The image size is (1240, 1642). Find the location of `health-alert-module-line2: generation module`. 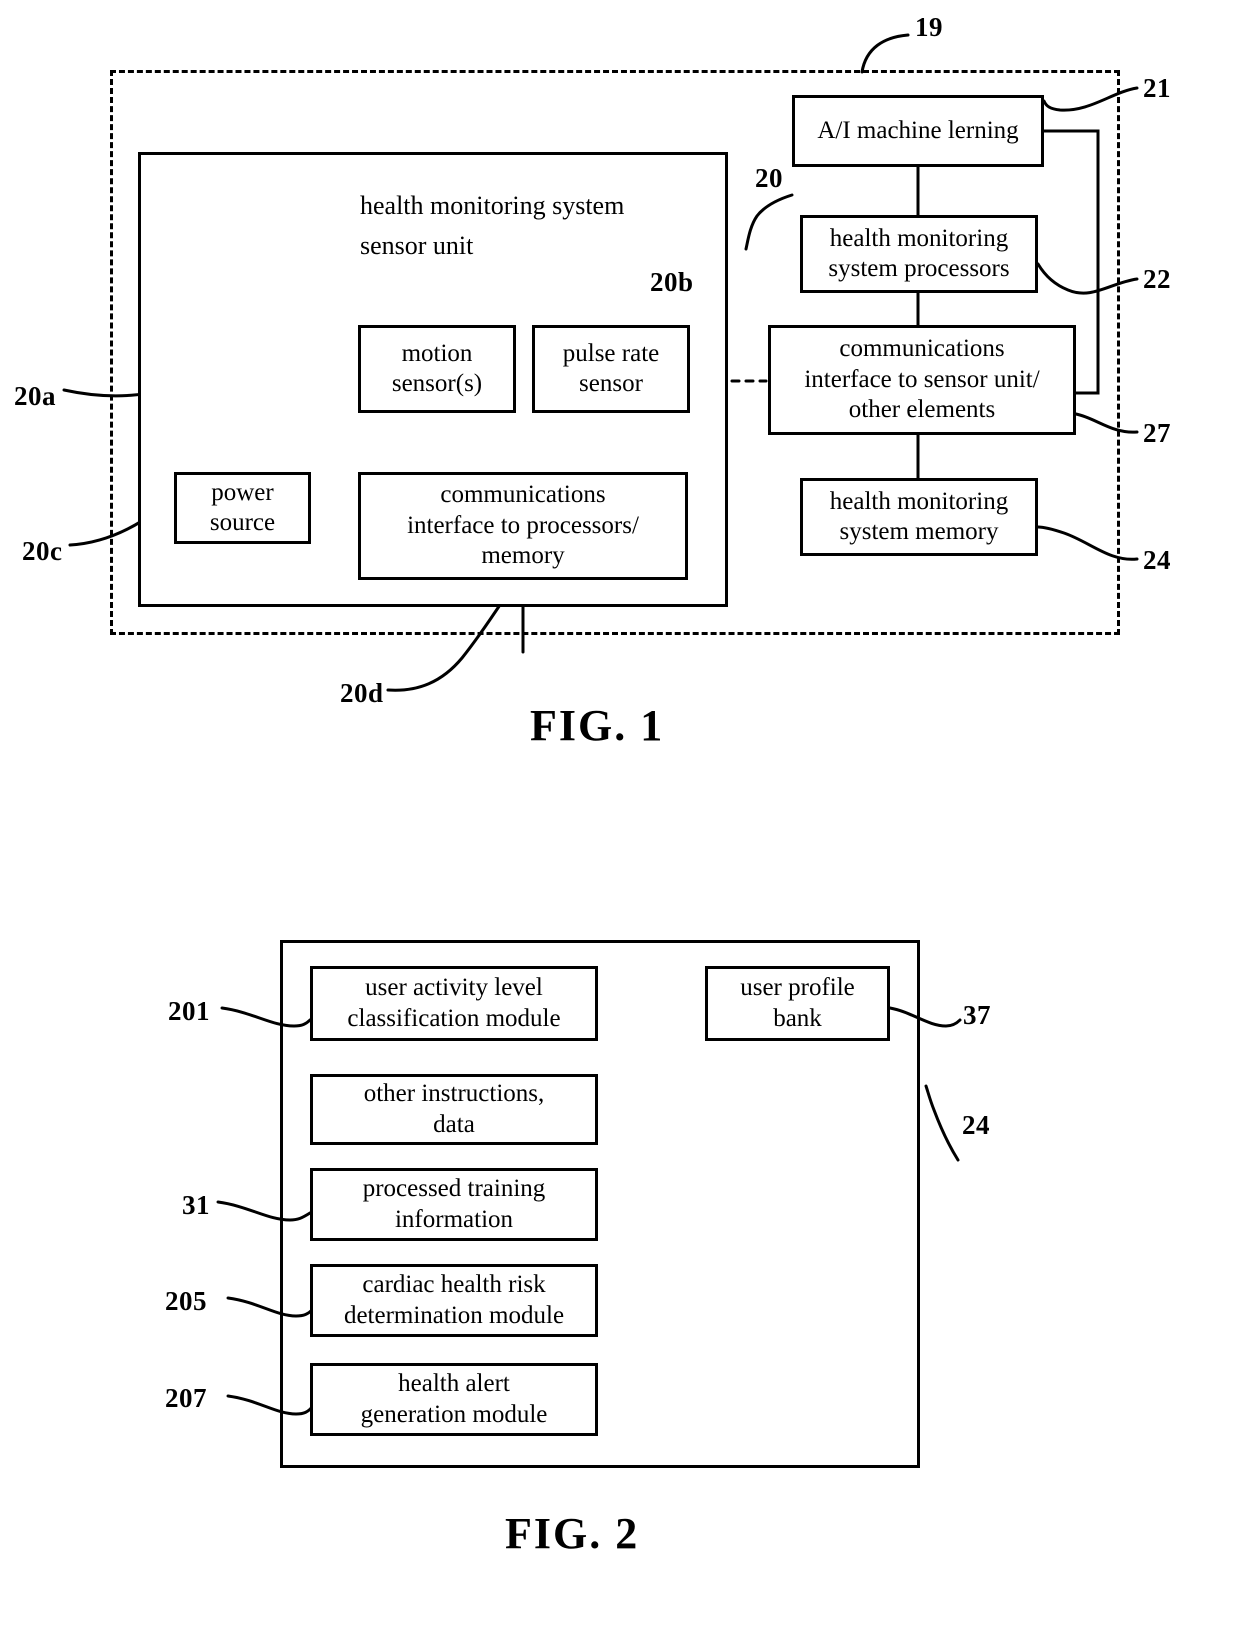

health-alert-module-line2: generation module is located at coordinates (454, 1414).